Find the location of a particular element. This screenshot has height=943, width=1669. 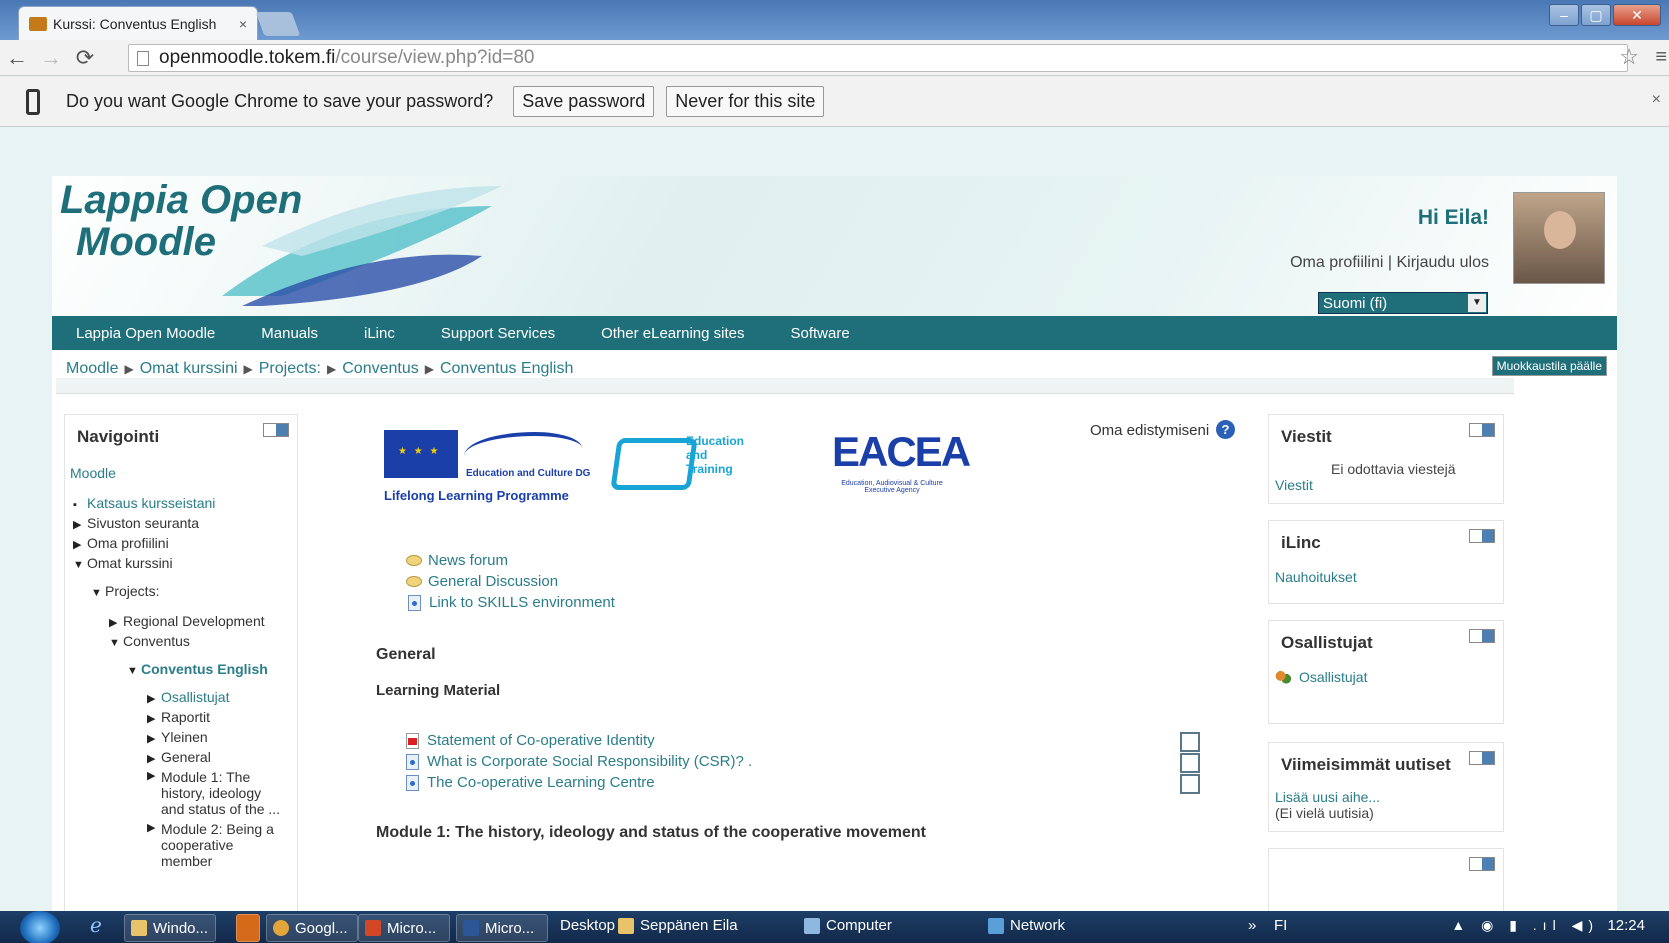

toolbar-overflow-icon: » is located at coordinates (1252, 925).